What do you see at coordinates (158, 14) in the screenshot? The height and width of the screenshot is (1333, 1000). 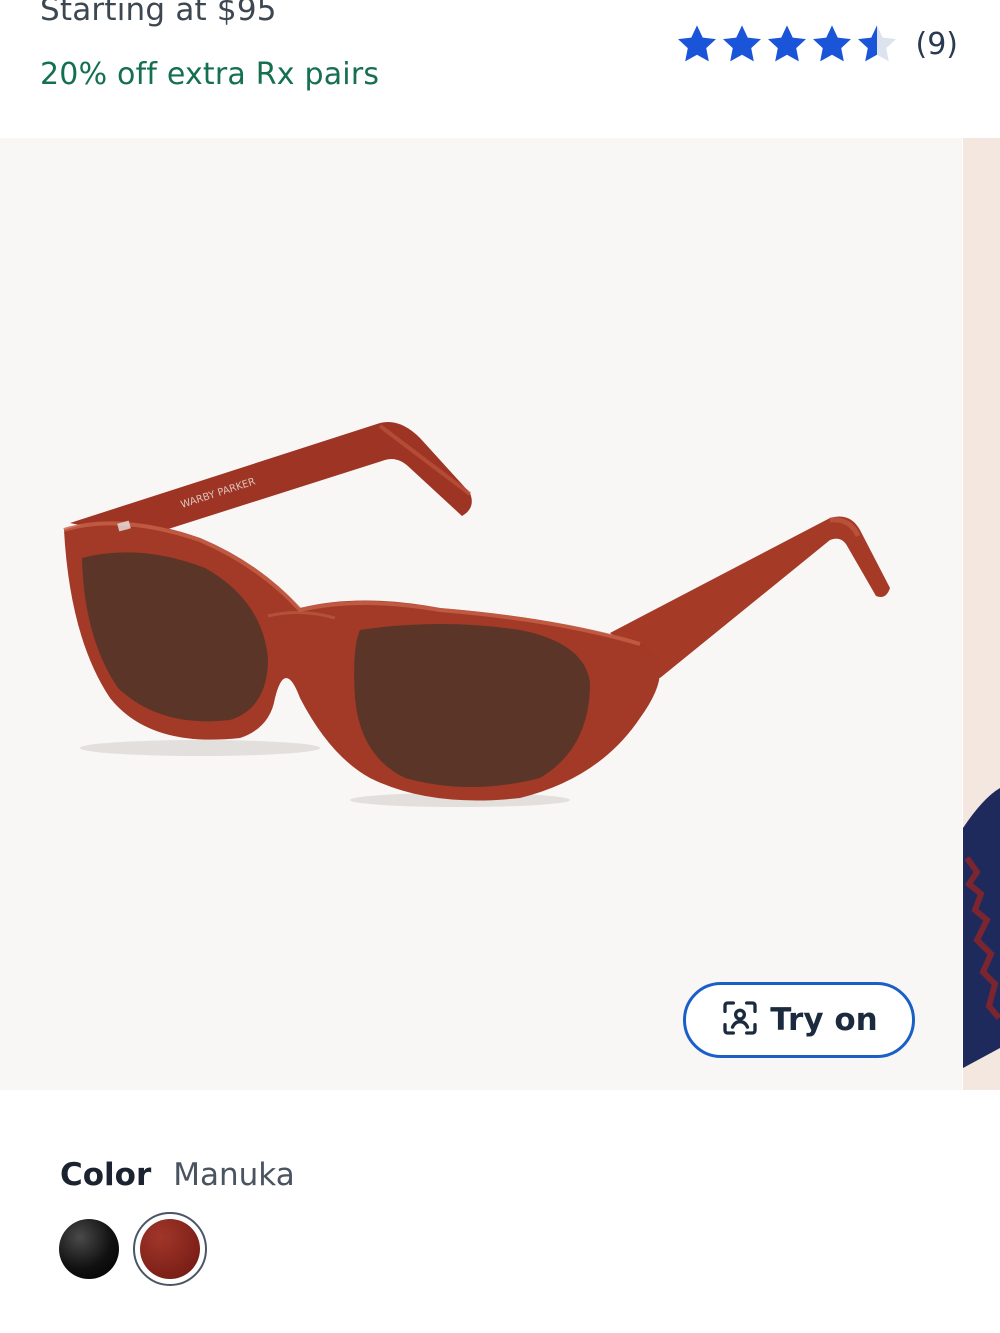 I see `price-text: Starting at $95` at bounding box center [158, 14].